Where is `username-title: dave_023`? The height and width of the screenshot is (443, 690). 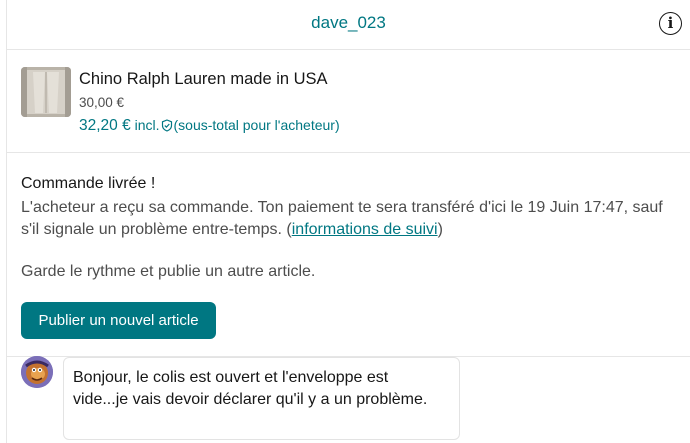 username-title: dave_023 is located at coordinates (348, 23).